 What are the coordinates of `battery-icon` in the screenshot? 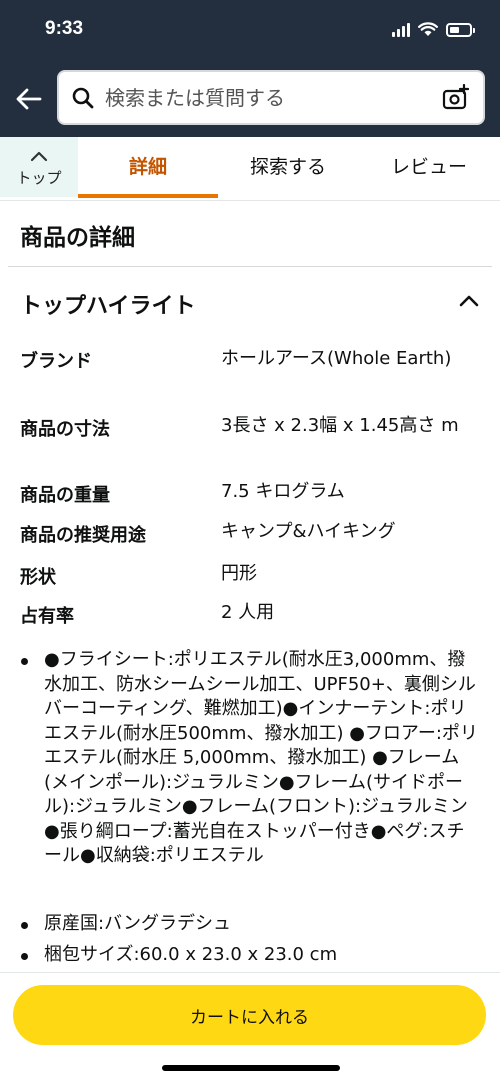 It's located at (460, 29).